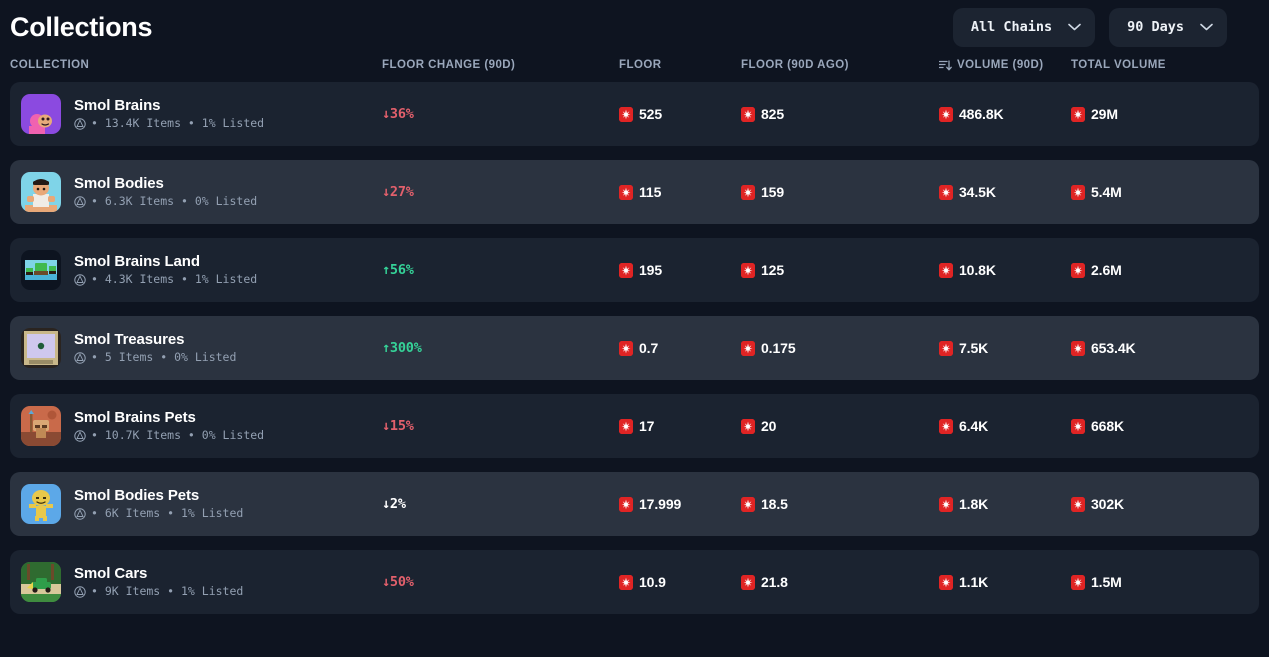 The height and width of the screenshot is (657, 1269). What do you see at coordinates (137, 495) in the screenshot?
I see `collection-name: Smol Bodies Pets` at bounding box center [137, 495].